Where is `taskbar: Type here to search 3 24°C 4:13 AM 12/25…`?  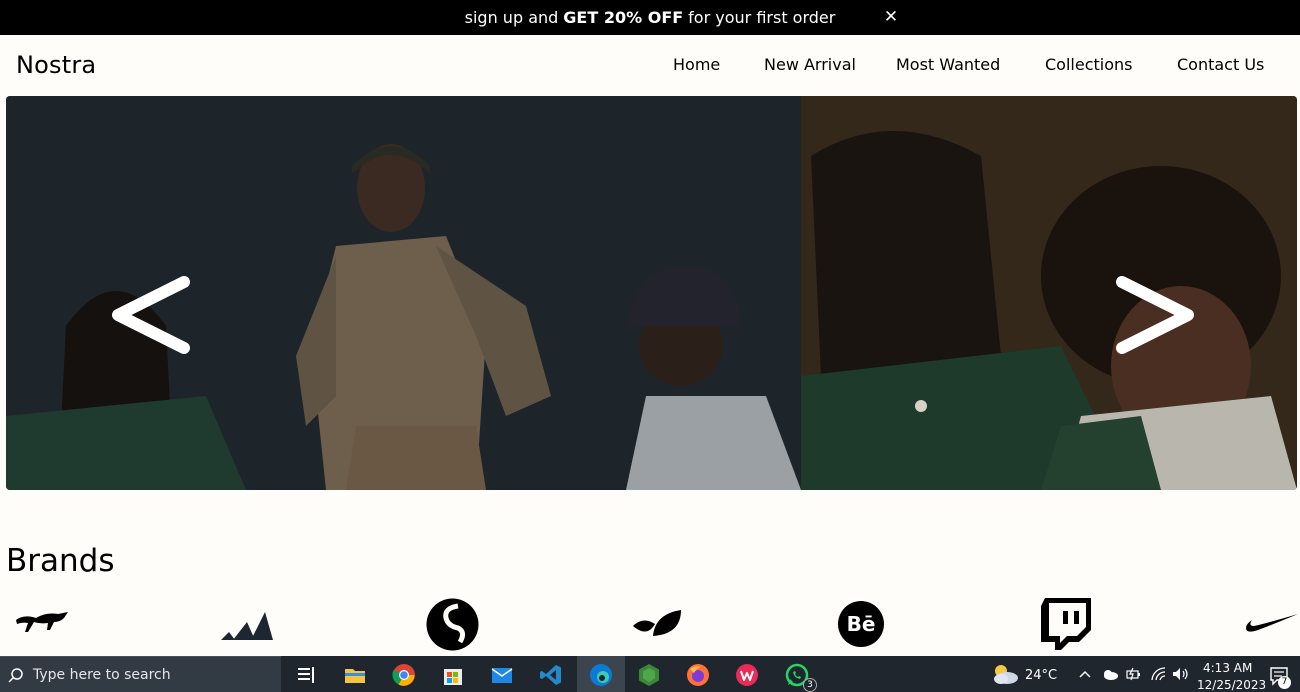 taskbar: Type here to search 3 24°C 4:13 AM 12/25… is located at coordinates (650, 674).